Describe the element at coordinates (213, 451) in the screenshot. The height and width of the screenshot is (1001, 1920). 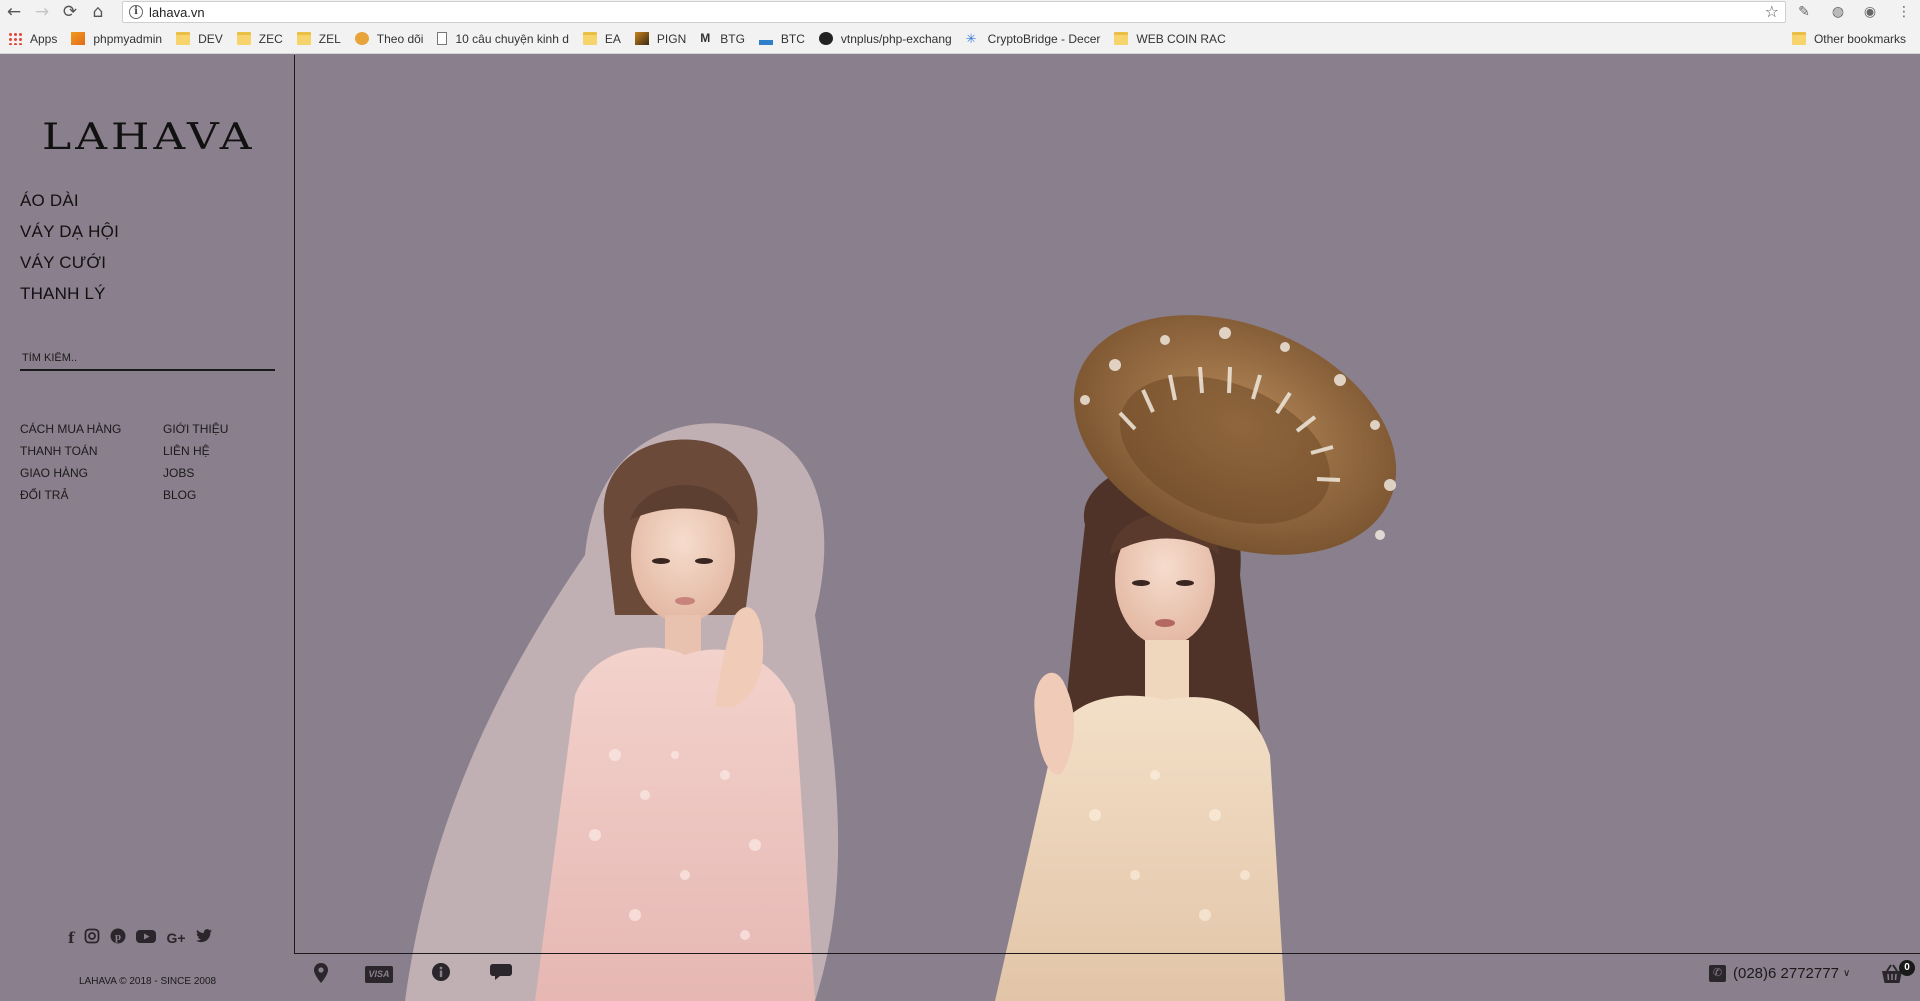
I see `link-lien-he: LIÊN HỆ` at that location.